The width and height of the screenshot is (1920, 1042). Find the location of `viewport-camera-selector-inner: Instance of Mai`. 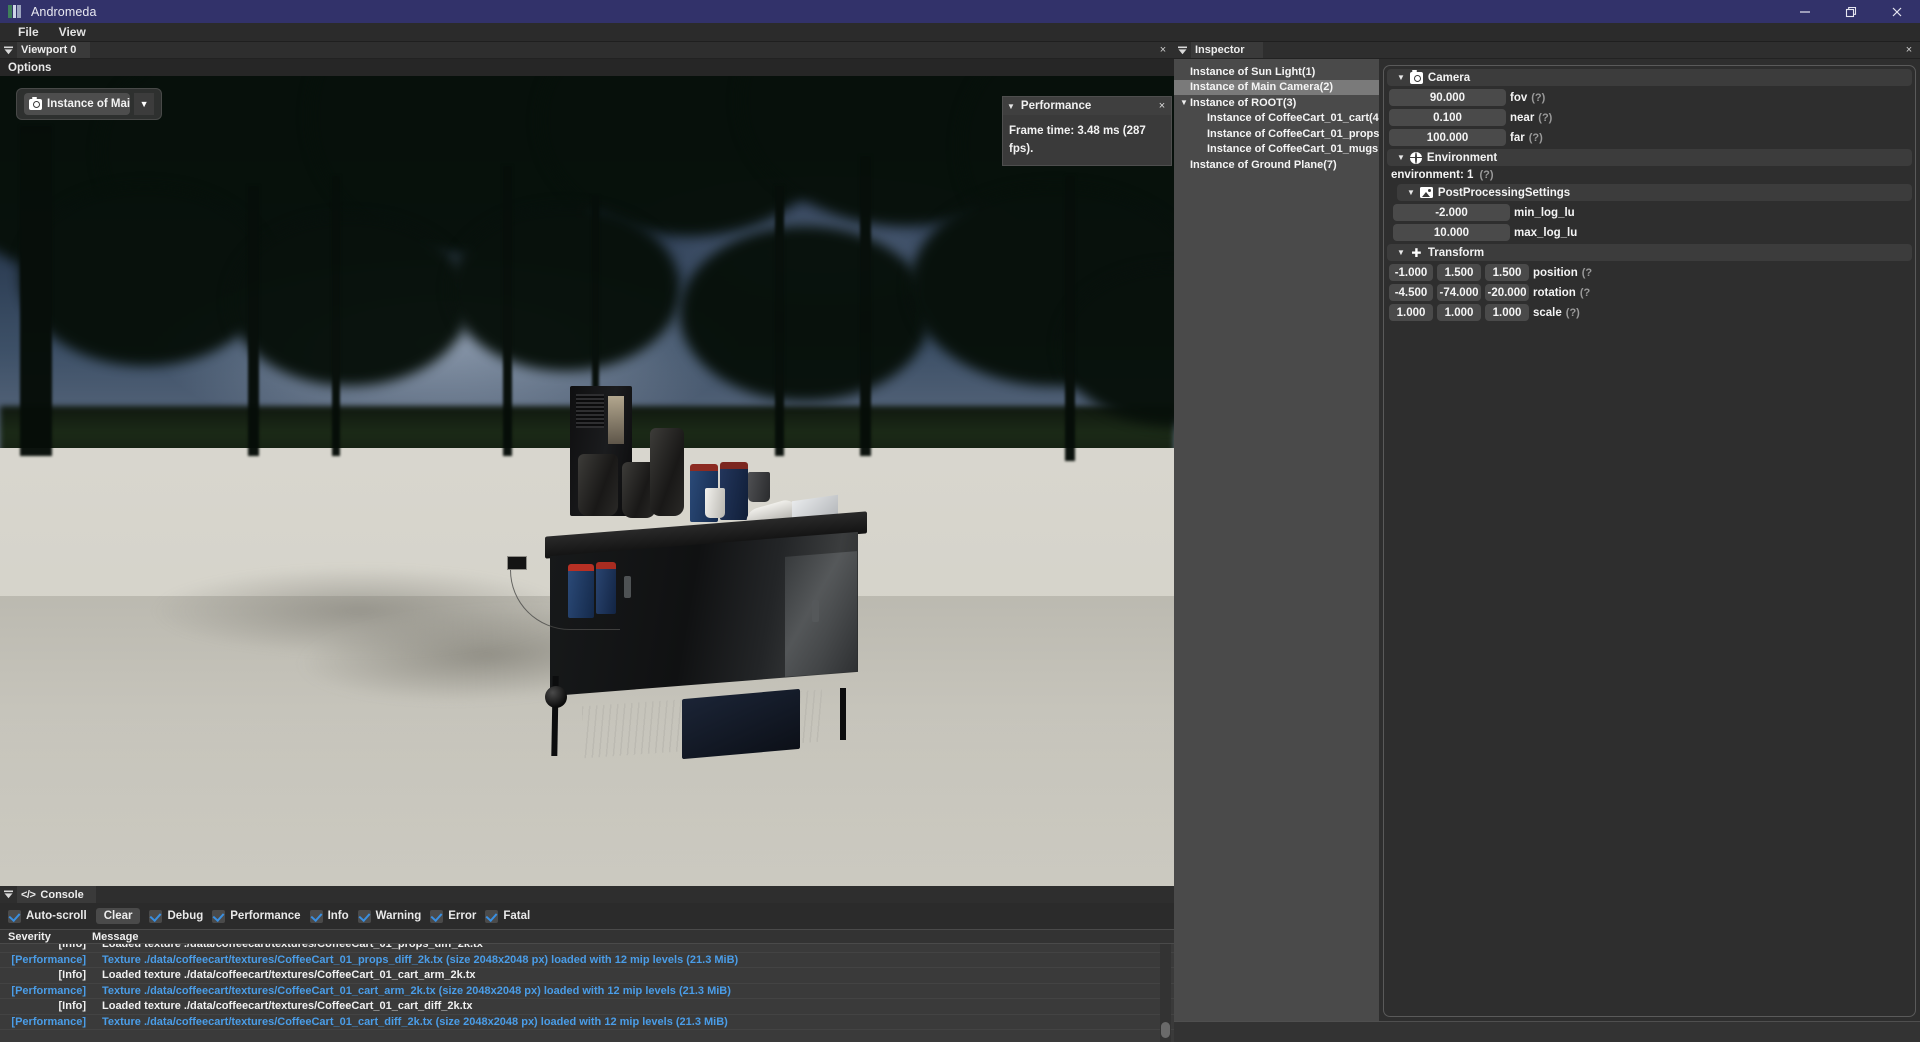

viewport-camera-selector-inner: Instance of Mai is located at coordinates (77, 104).